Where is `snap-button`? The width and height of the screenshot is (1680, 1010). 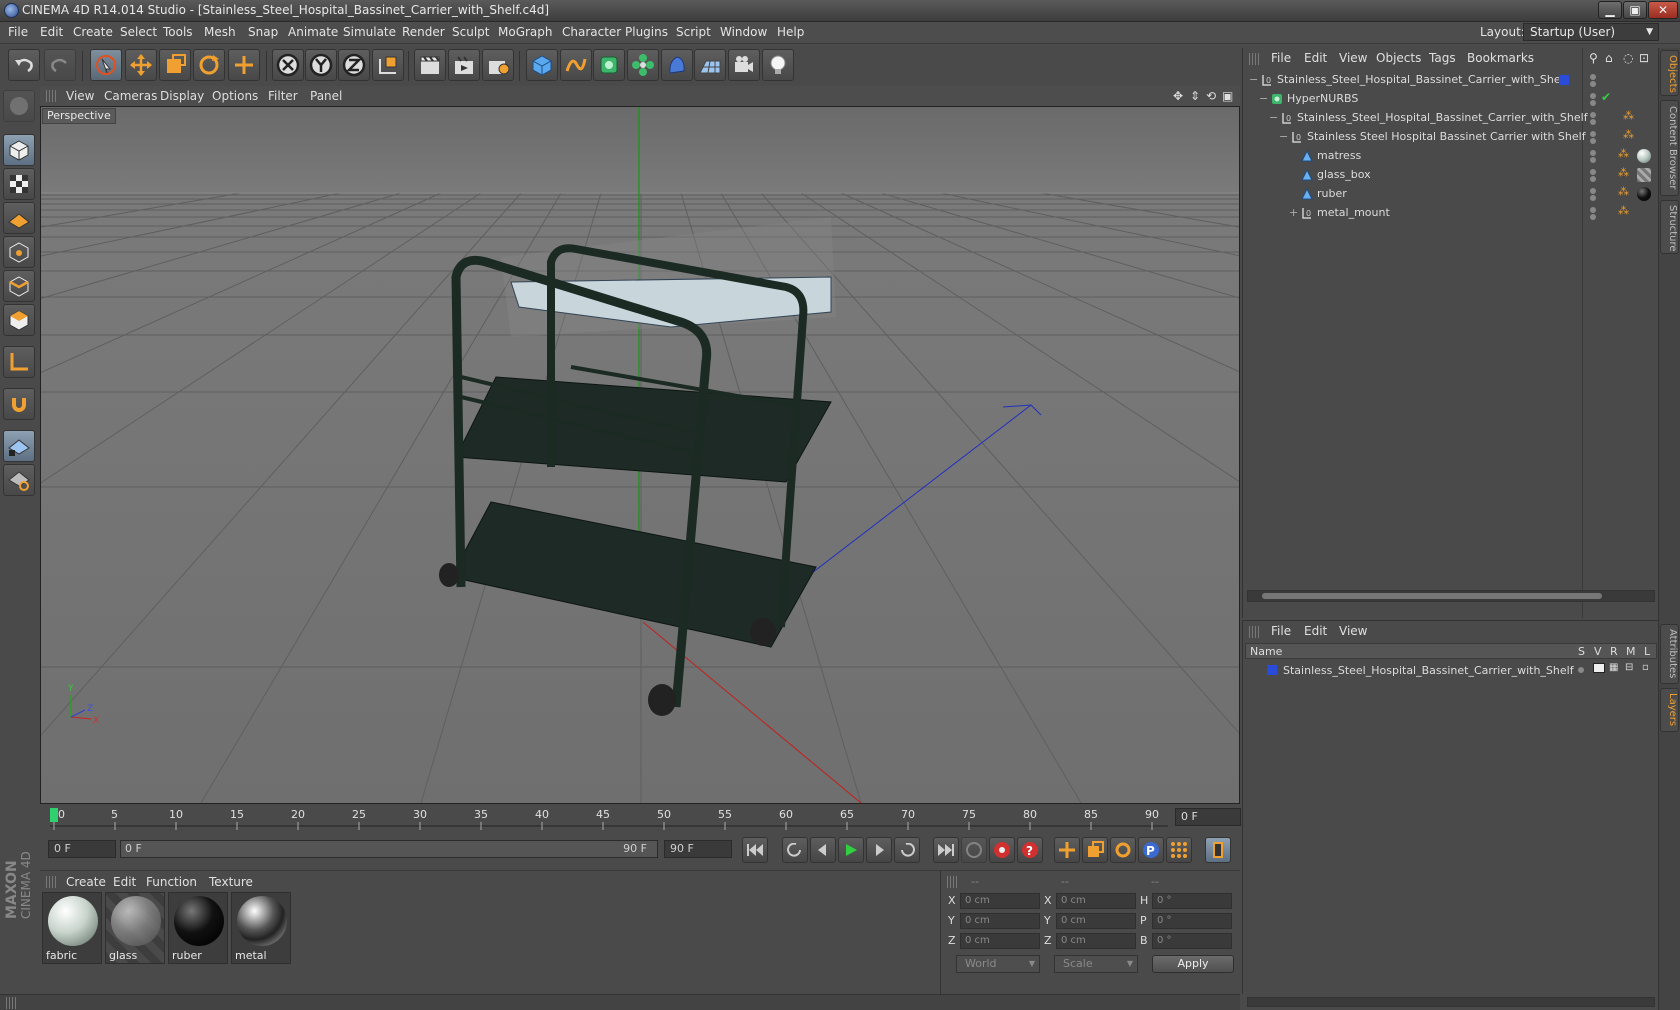
snap-button is located at coordinates (19, 404).